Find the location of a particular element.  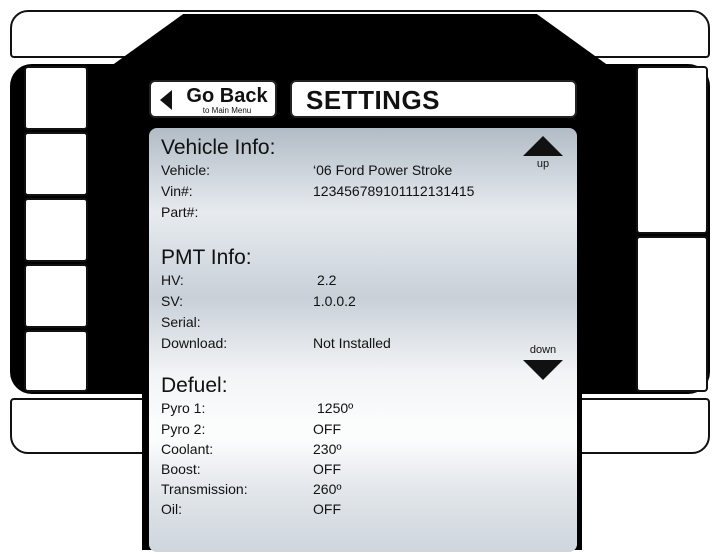

download-value: Not Installed is located at coordinates (352, 343).